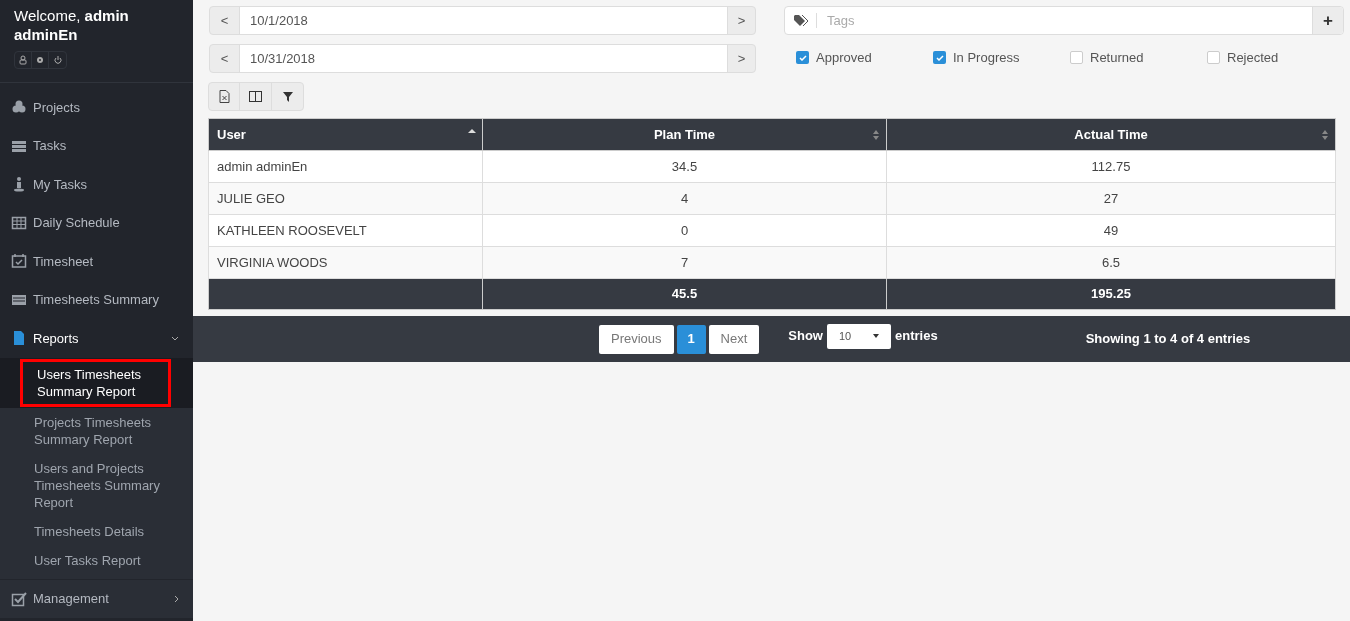  Describe the element at coordinates (96, 338) in the screenshot. I see `nav-item: Reports` at that location.